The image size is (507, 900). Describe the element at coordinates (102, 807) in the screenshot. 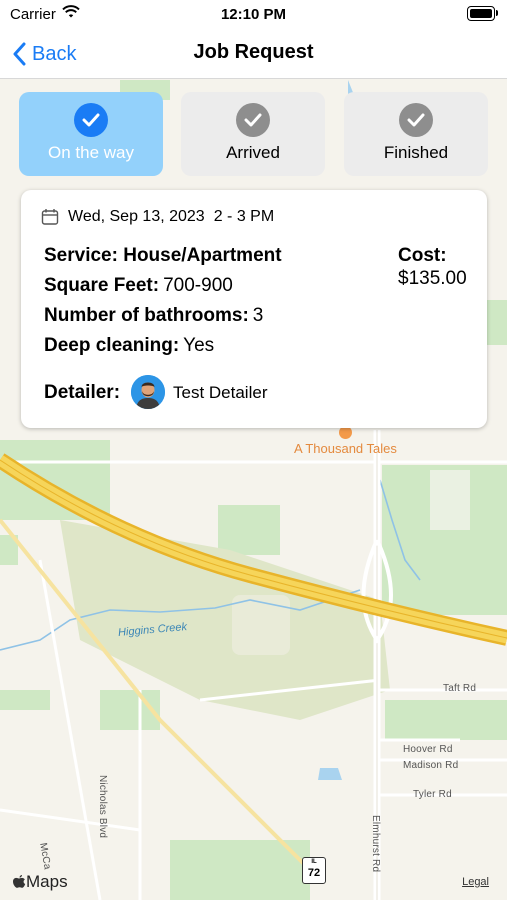

I see `road-label-nicholas: Nicholas Blvd` at that location.